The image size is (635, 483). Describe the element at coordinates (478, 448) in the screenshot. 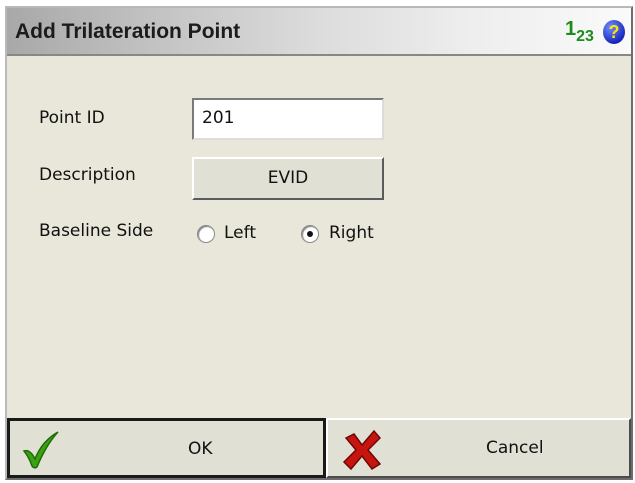

I see `cancel-button: Cancel` at that location.